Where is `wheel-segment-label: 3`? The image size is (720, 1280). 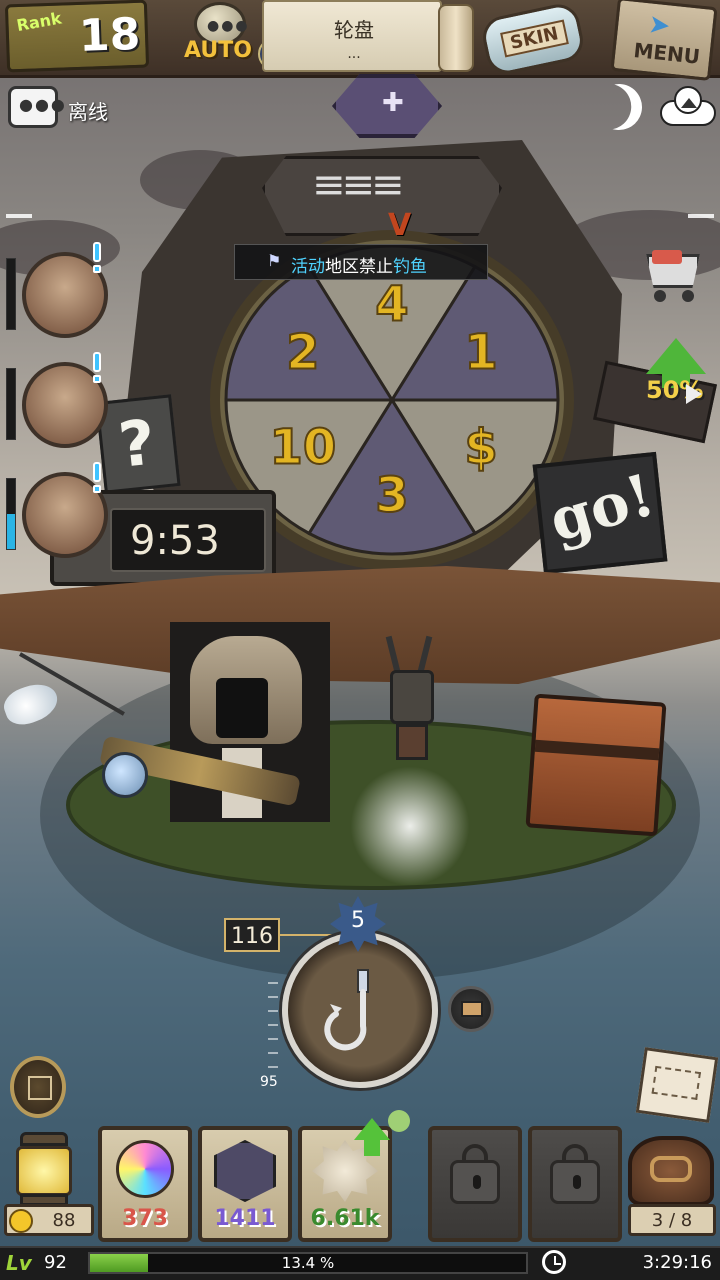 wheel-segment-label: 3 is located at coordinates (391, 495).